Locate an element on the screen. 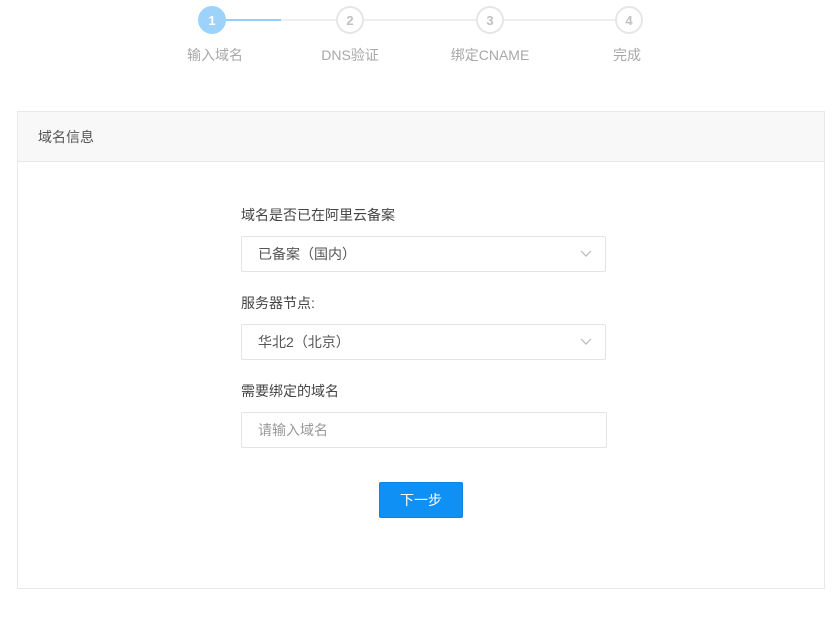 The width and height of the screenshot is (839, 621). step-2-label: DNS验证 is located at coordinates (350, 55).